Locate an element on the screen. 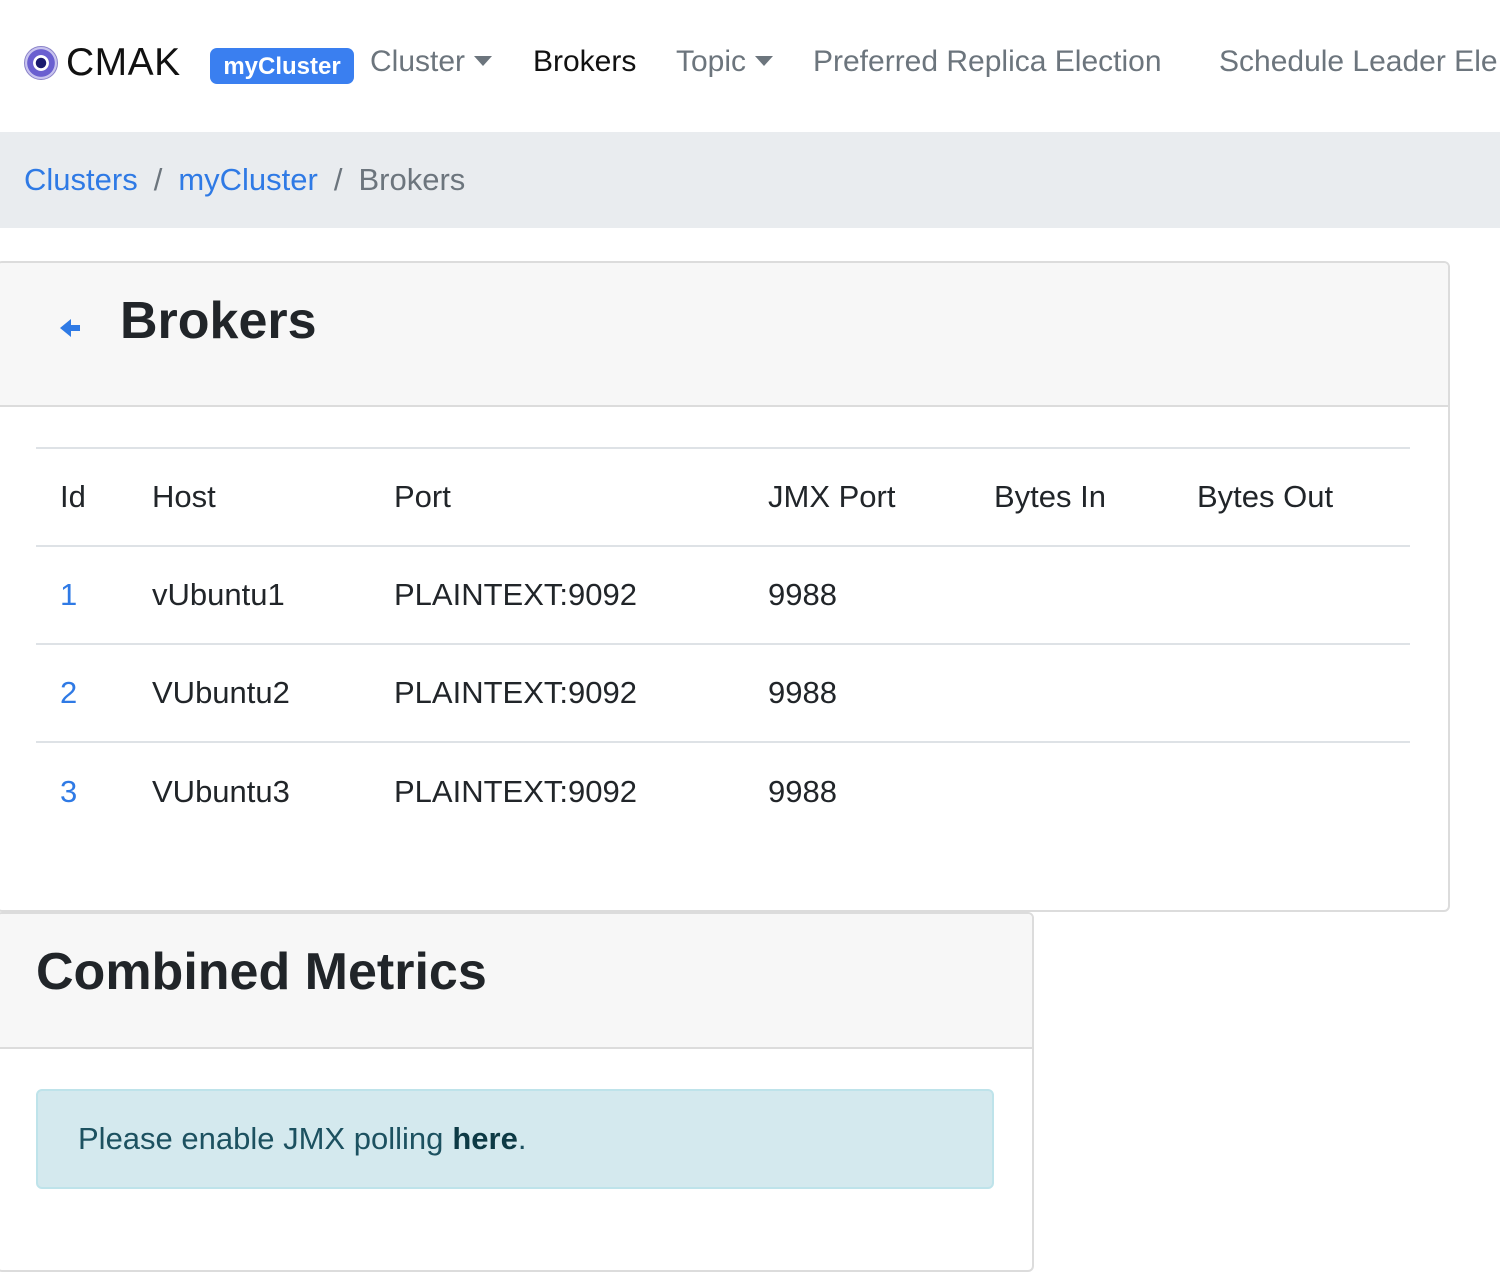  brand: CMAK is located at coordinates (102, 63).